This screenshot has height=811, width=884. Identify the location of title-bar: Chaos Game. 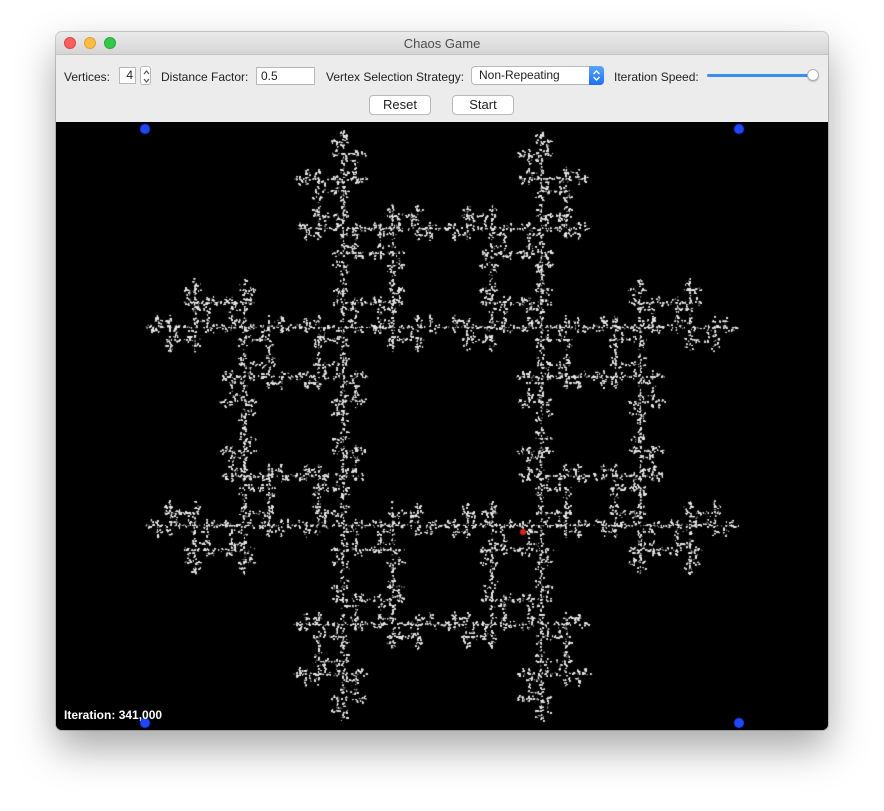
(442, 43).